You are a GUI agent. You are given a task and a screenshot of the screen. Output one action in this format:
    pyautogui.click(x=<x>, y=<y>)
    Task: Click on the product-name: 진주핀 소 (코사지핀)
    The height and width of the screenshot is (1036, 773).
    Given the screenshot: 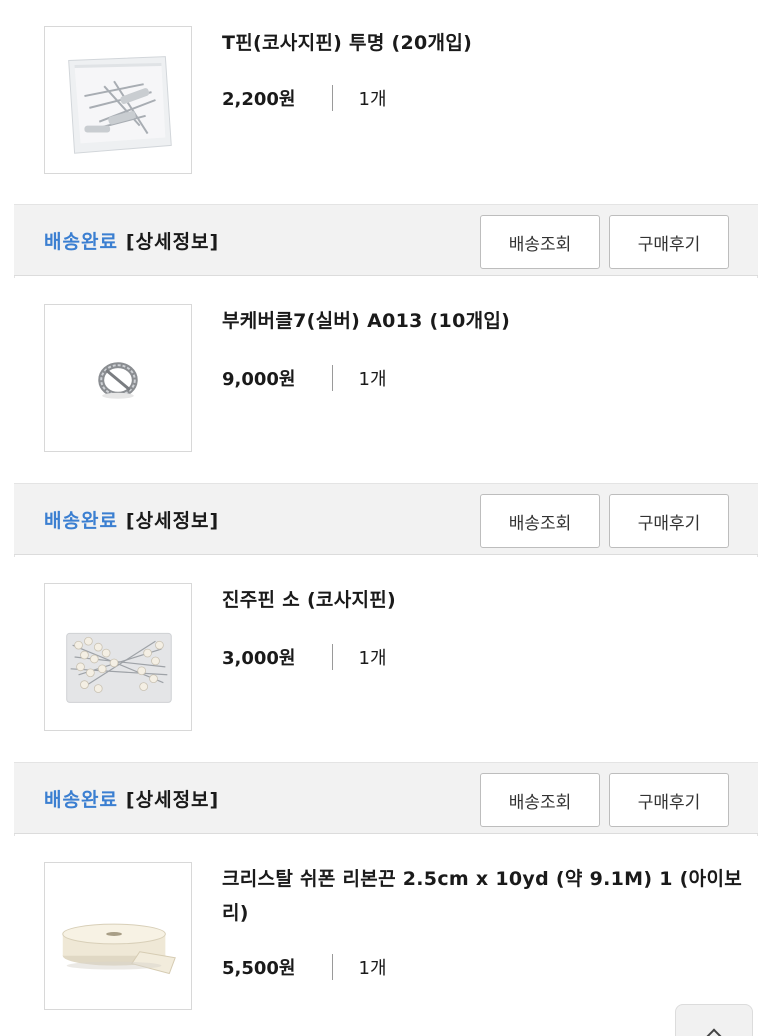 What is the action you would take?
    pyautogui.click(x=482, y=600)
    